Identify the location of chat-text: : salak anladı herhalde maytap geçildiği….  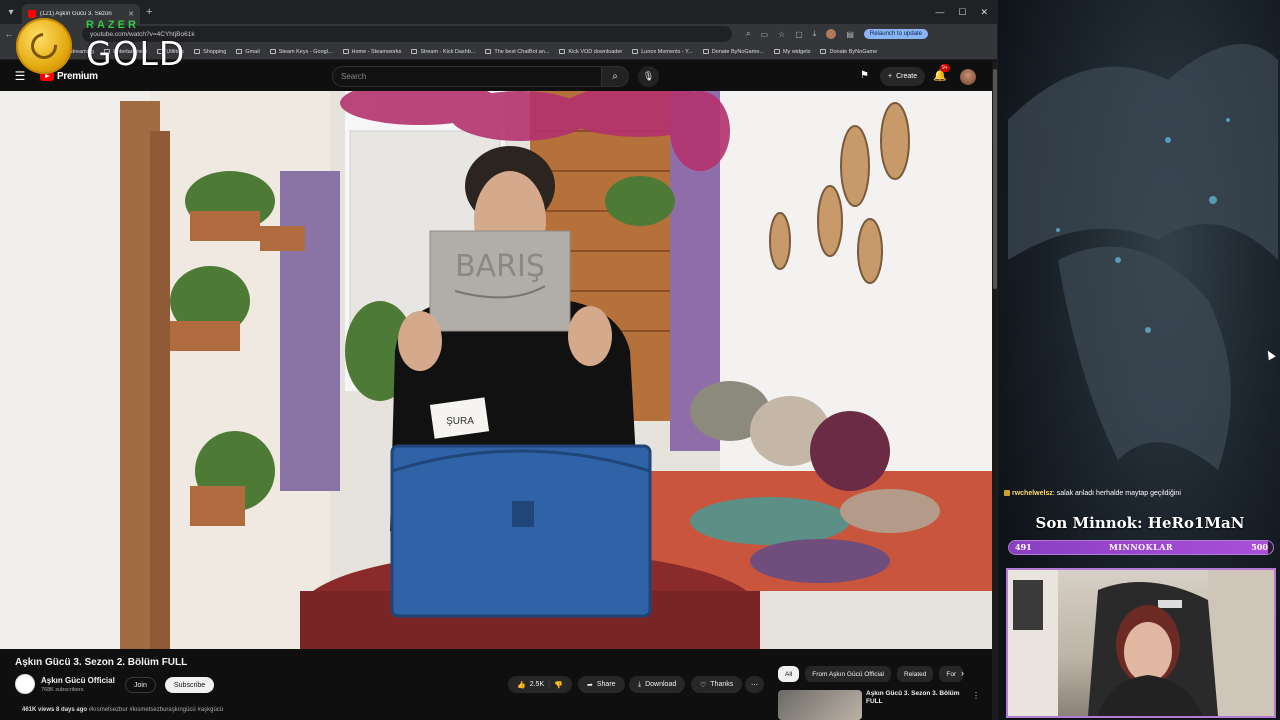
(1116, 493).